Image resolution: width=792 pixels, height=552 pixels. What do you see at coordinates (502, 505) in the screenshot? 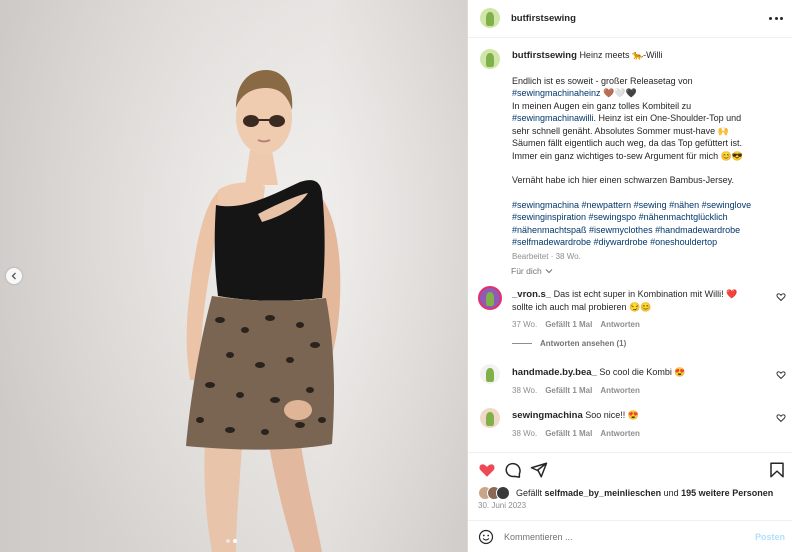
I see `post-date: 30. Juni 2023` at bounding box center [502, 505].